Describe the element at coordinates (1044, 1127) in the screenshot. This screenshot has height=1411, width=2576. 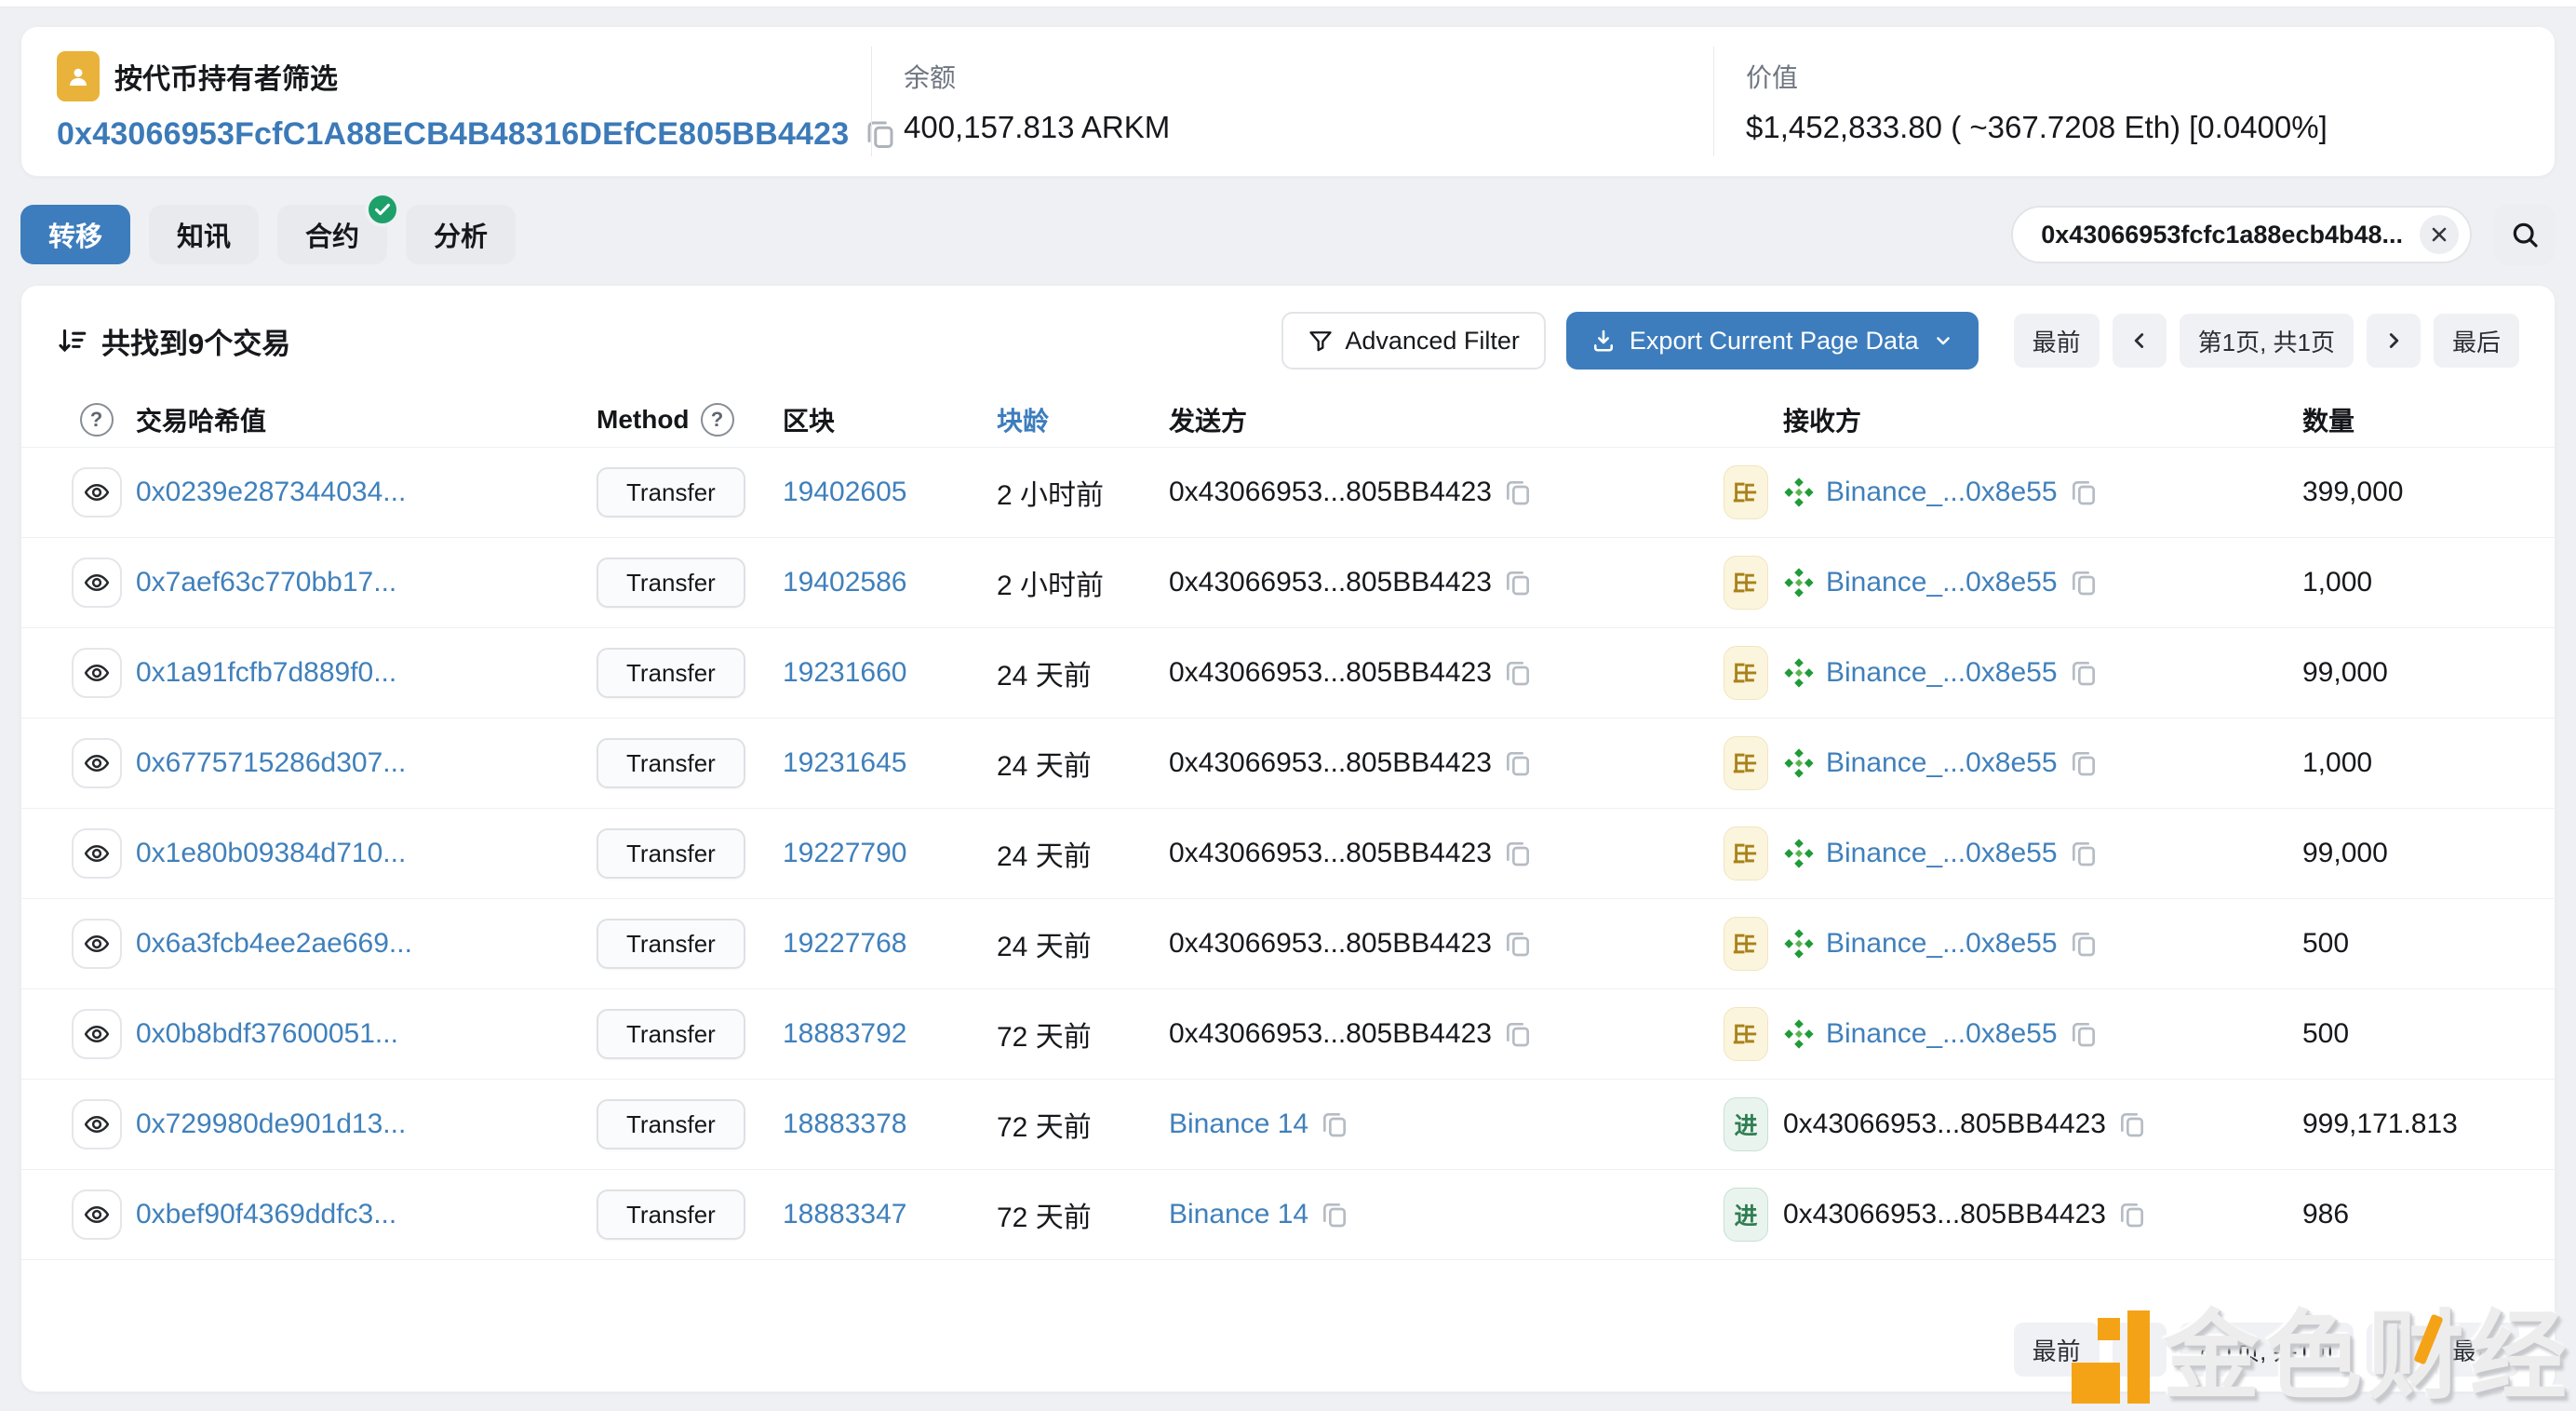
I see `age-text: 72 天前` at that location.